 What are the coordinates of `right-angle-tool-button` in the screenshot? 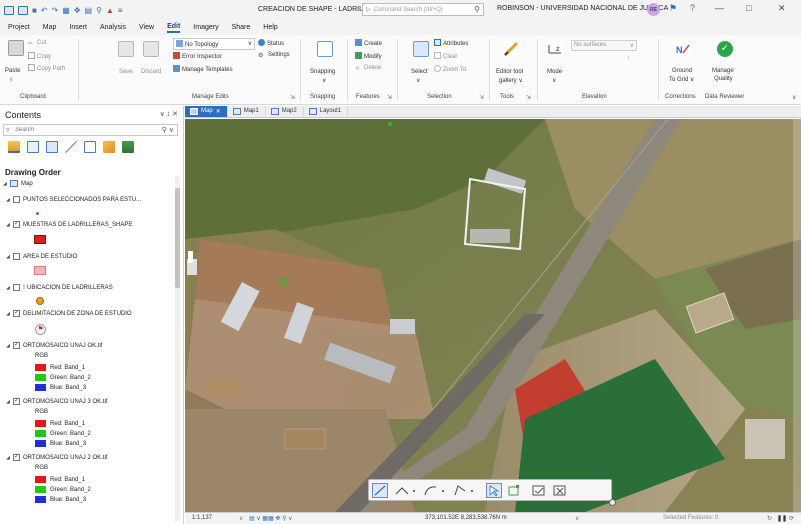 It's located at (464, 490).